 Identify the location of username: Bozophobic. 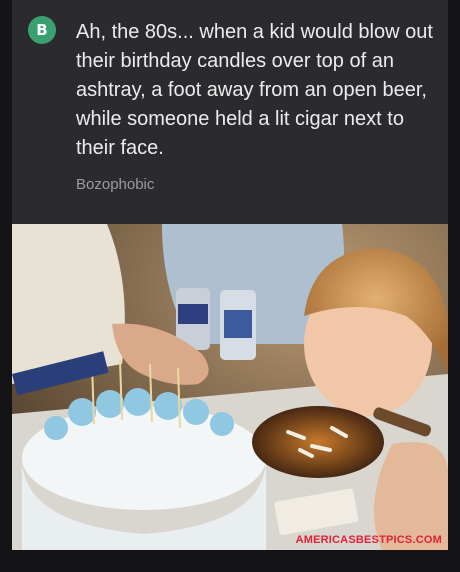
(115, 184).